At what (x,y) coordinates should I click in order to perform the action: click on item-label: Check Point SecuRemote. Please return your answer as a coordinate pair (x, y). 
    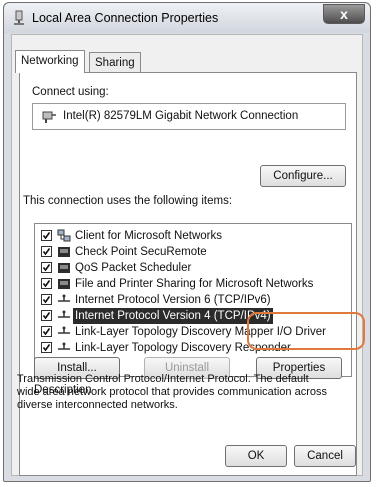
    Looking at the image, I should click on (141, 252).